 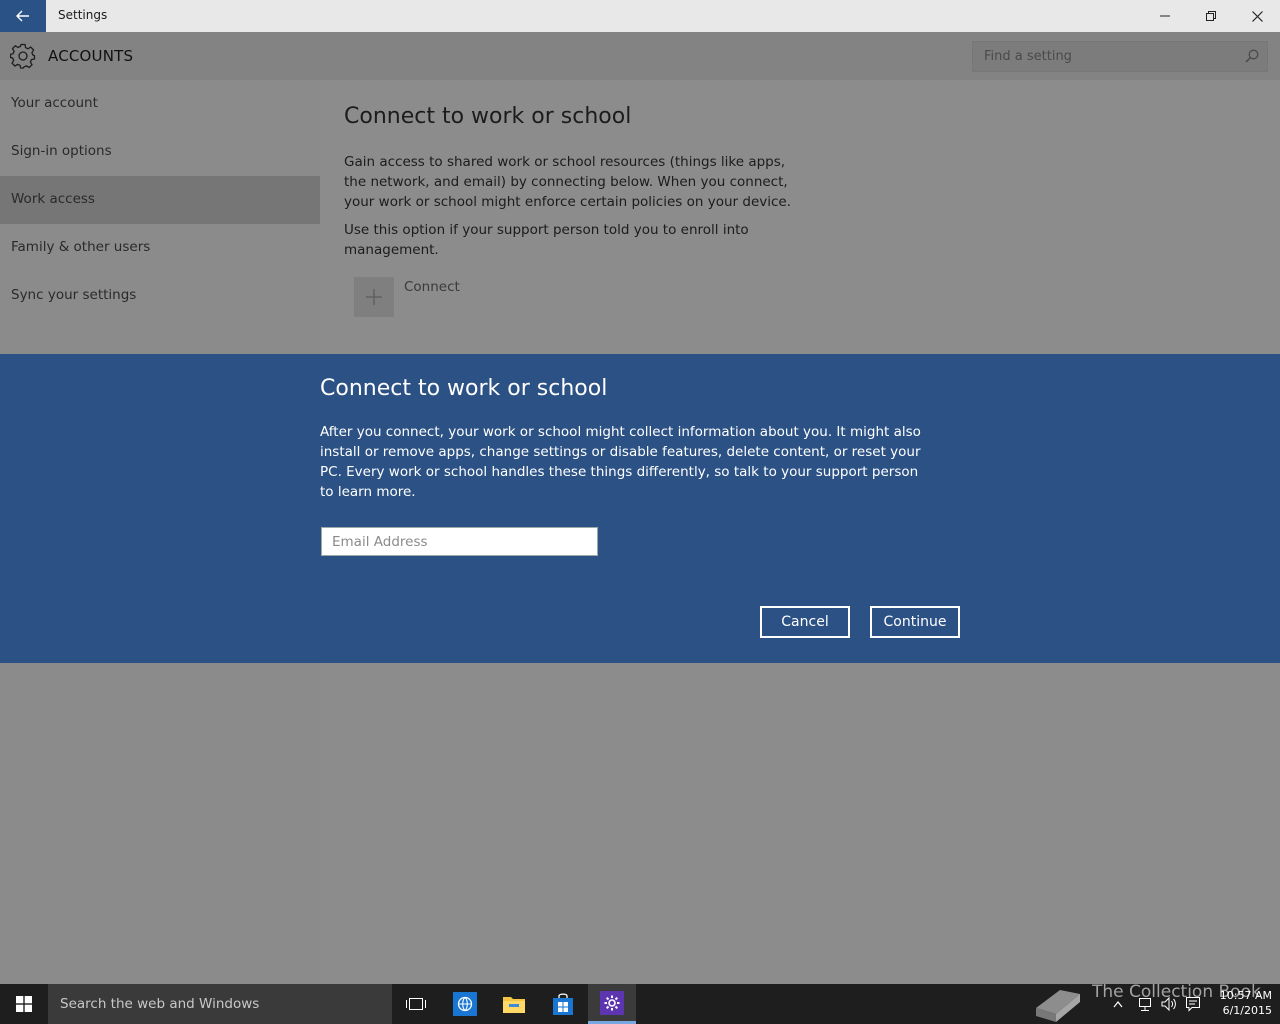 I want to click on back-arrow-icon, so click(x=22, y=16).